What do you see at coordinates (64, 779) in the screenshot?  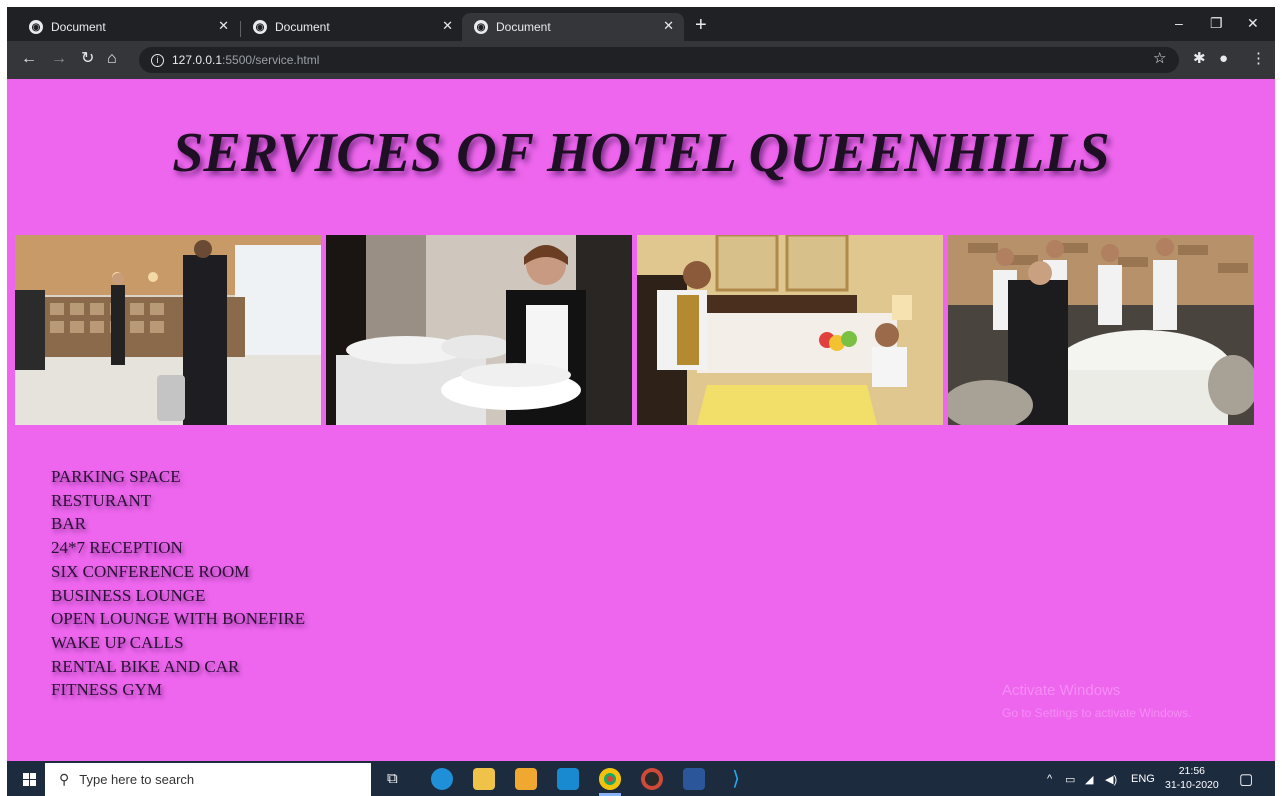 I see `search-icon: ⚲` at bounding box center [64, 779].